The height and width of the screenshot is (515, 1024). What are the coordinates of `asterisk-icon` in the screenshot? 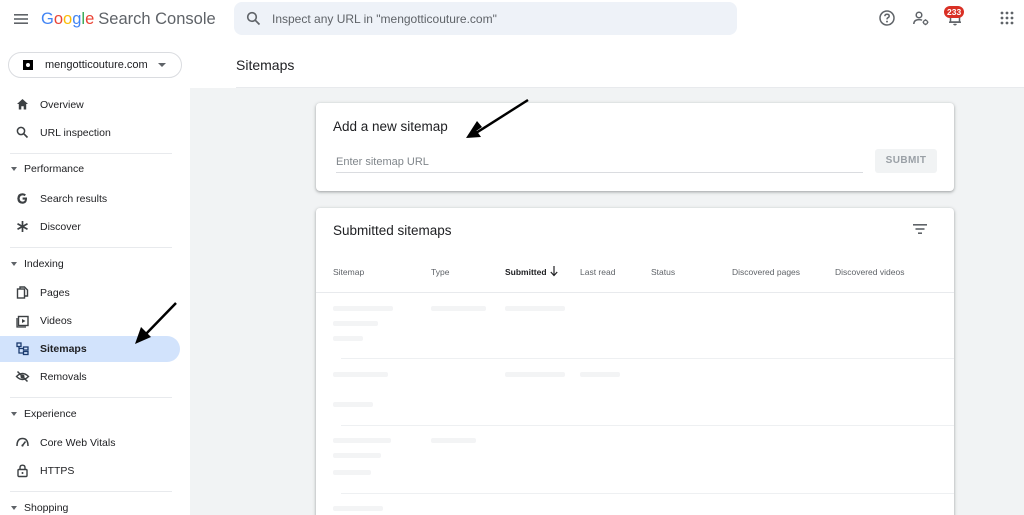 It's located at (22, 226).